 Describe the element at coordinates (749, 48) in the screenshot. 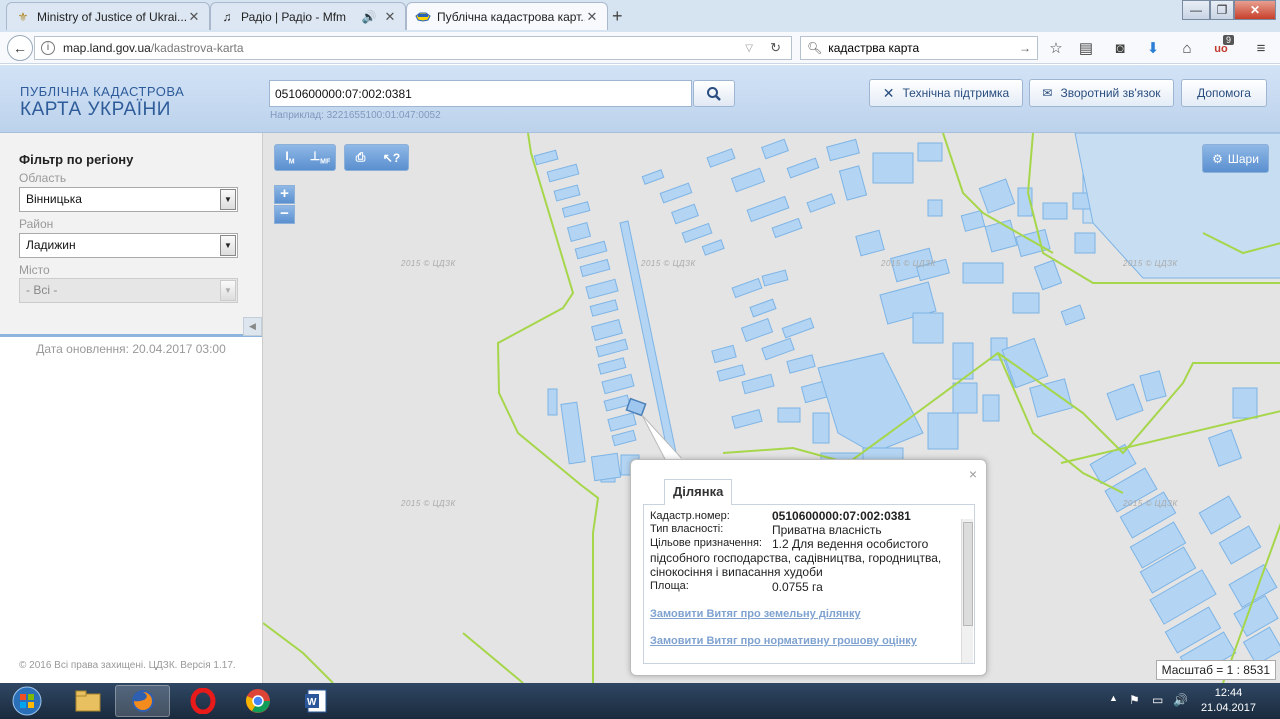

I see `dropdown-icon: ▽` at that location.